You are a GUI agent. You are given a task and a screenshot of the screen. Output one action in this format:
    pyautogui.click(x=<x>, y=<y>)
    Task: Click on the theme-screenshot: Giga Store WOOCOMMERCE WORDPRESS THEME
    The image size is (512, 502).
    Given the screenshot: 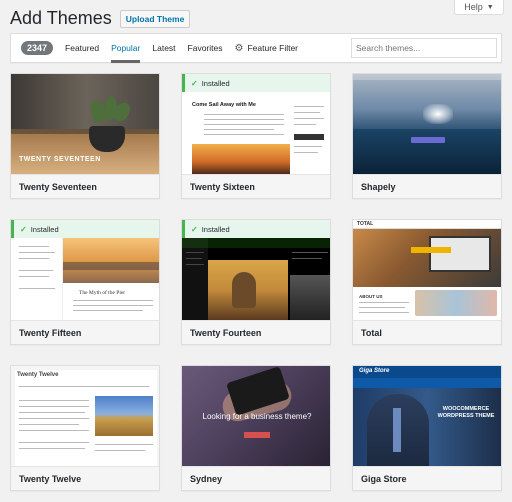 What is the action you would take?
    pyautogui.click(x=427, y=416)
    